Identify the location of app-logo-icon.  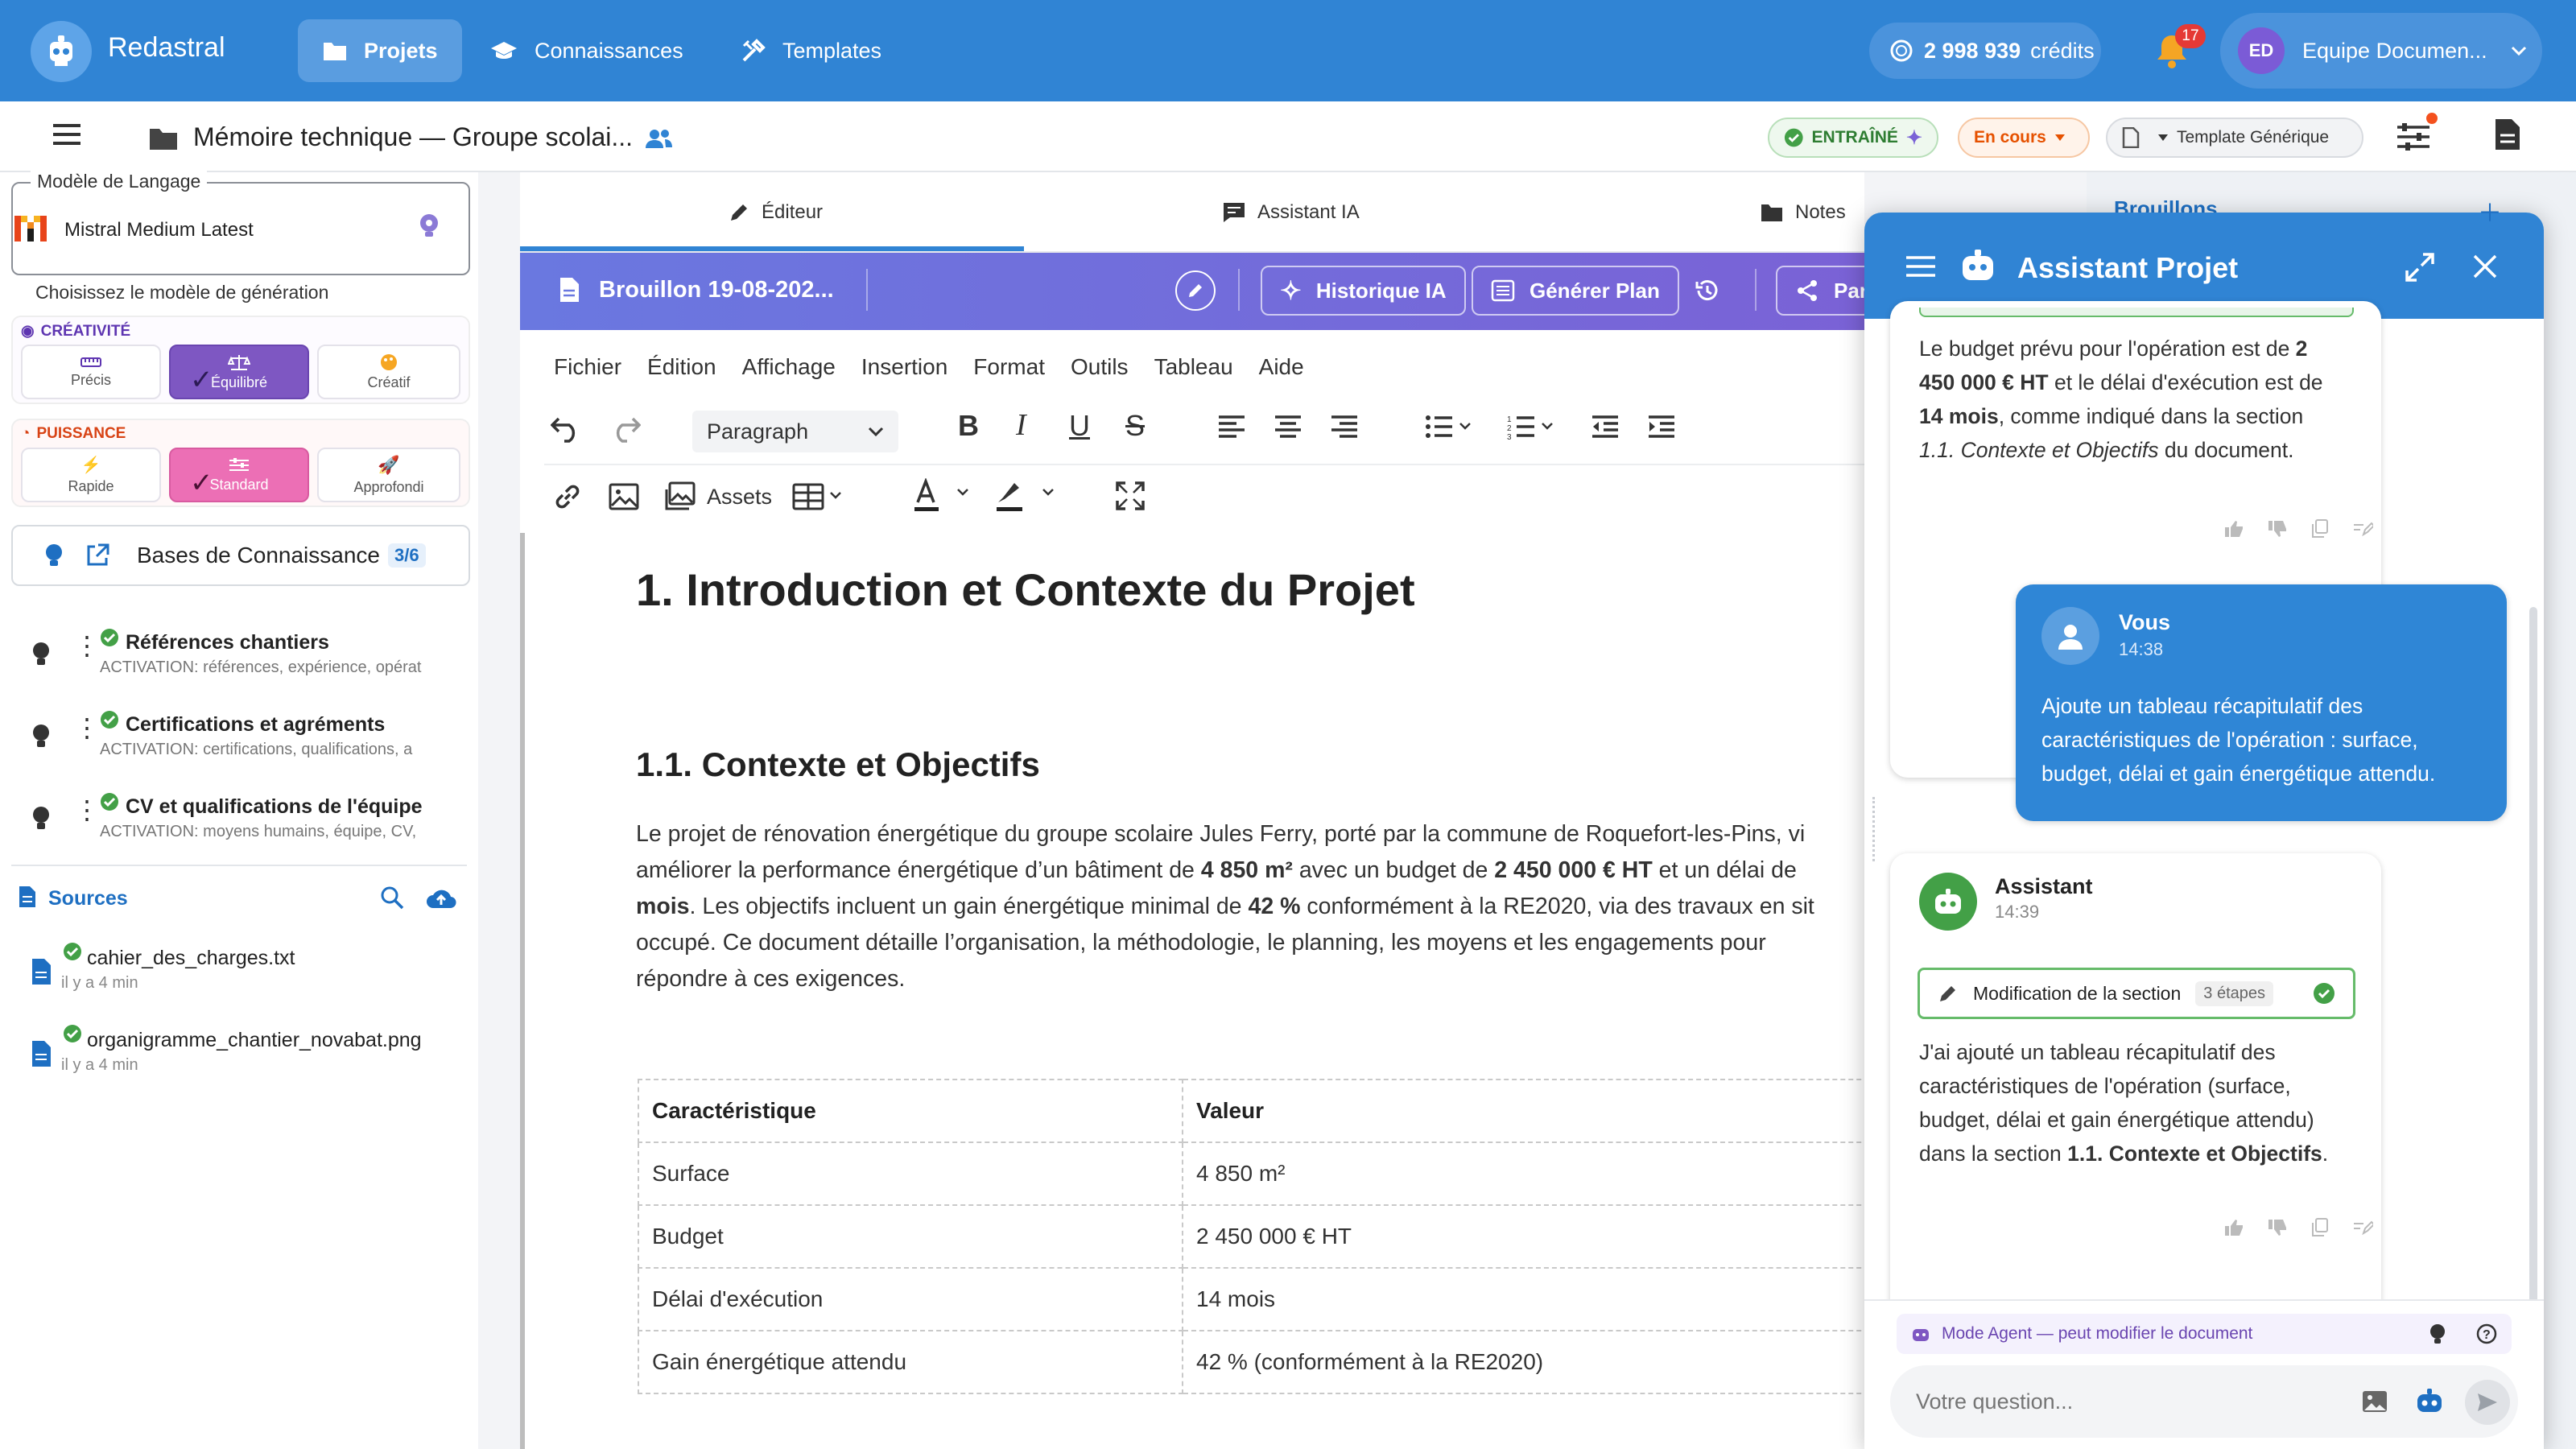
(61, 51).